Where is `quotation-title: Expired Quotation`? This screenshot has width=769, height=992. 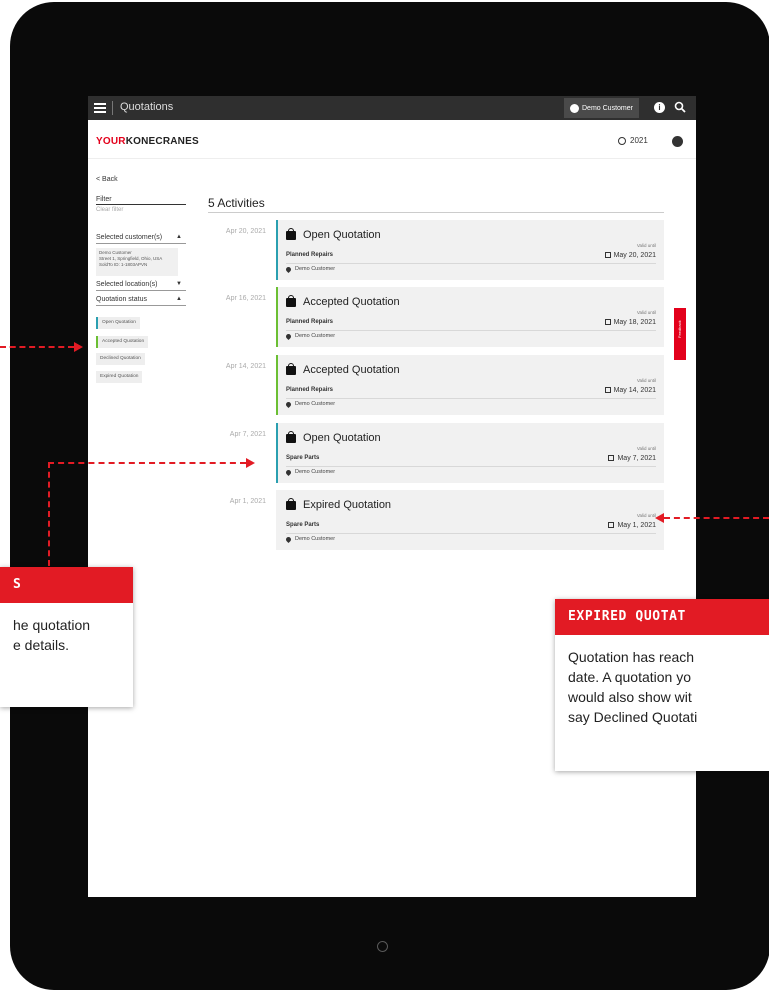
quotation-title: Expired Quotation is located at coordinates (347, 505).